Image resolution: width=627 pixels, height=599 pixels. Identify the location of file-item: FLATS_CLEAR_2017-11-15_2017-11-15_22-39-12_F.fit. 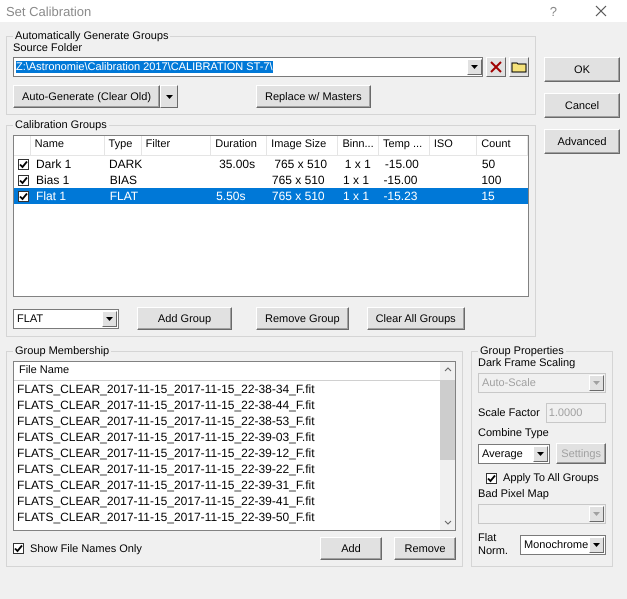
(227, 453).